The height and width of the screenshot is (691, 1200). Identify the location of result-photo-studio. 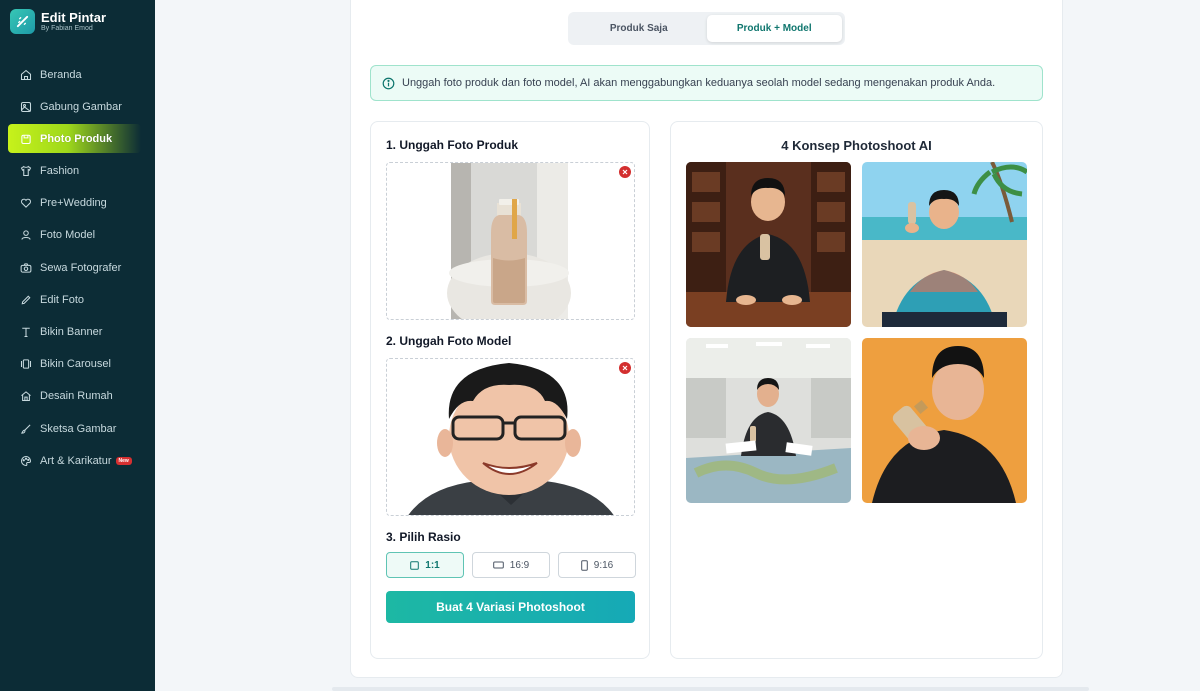
(944, 420).